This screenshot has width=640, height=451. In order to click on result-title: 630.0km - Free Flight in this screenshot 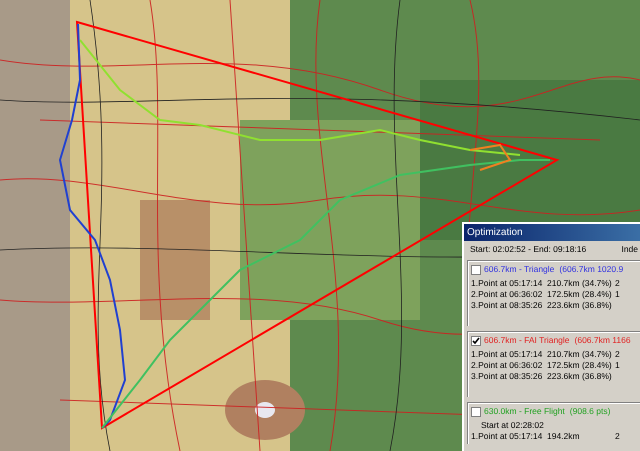, I will do `click(524, 411)`.